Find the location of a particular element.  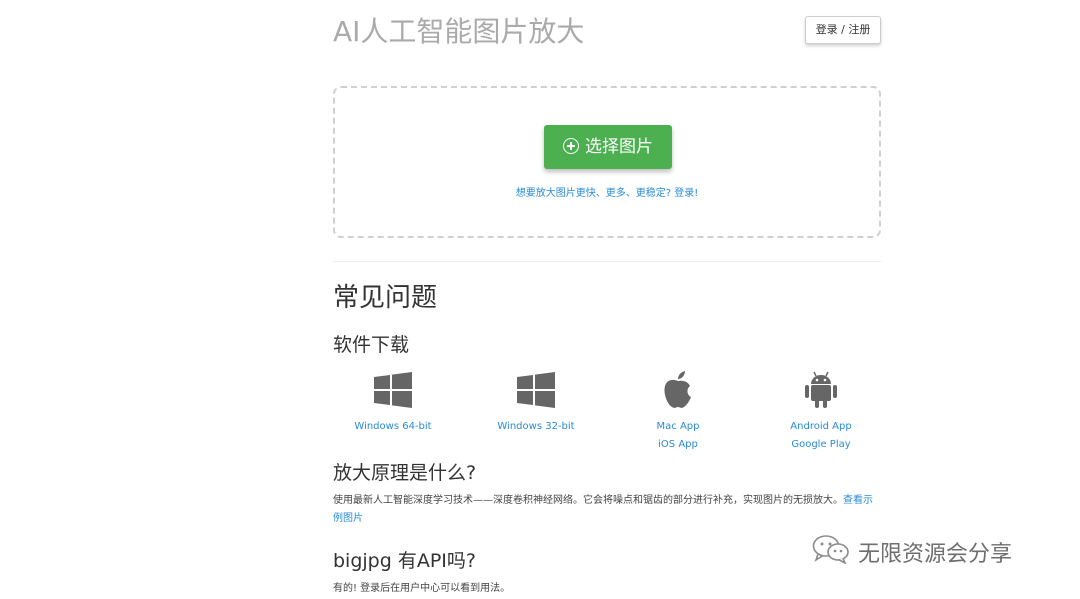

faq-answer-api: 有的! 登录后在用户中心可以看到用法。 is located at coordinates (422, 588).